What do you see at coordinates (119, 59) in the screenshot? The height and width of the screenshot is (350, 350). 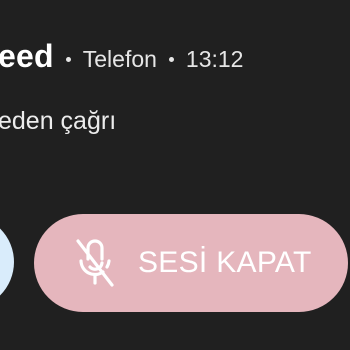 I see `app-name: Telefon` at bounding box center [119, 59].